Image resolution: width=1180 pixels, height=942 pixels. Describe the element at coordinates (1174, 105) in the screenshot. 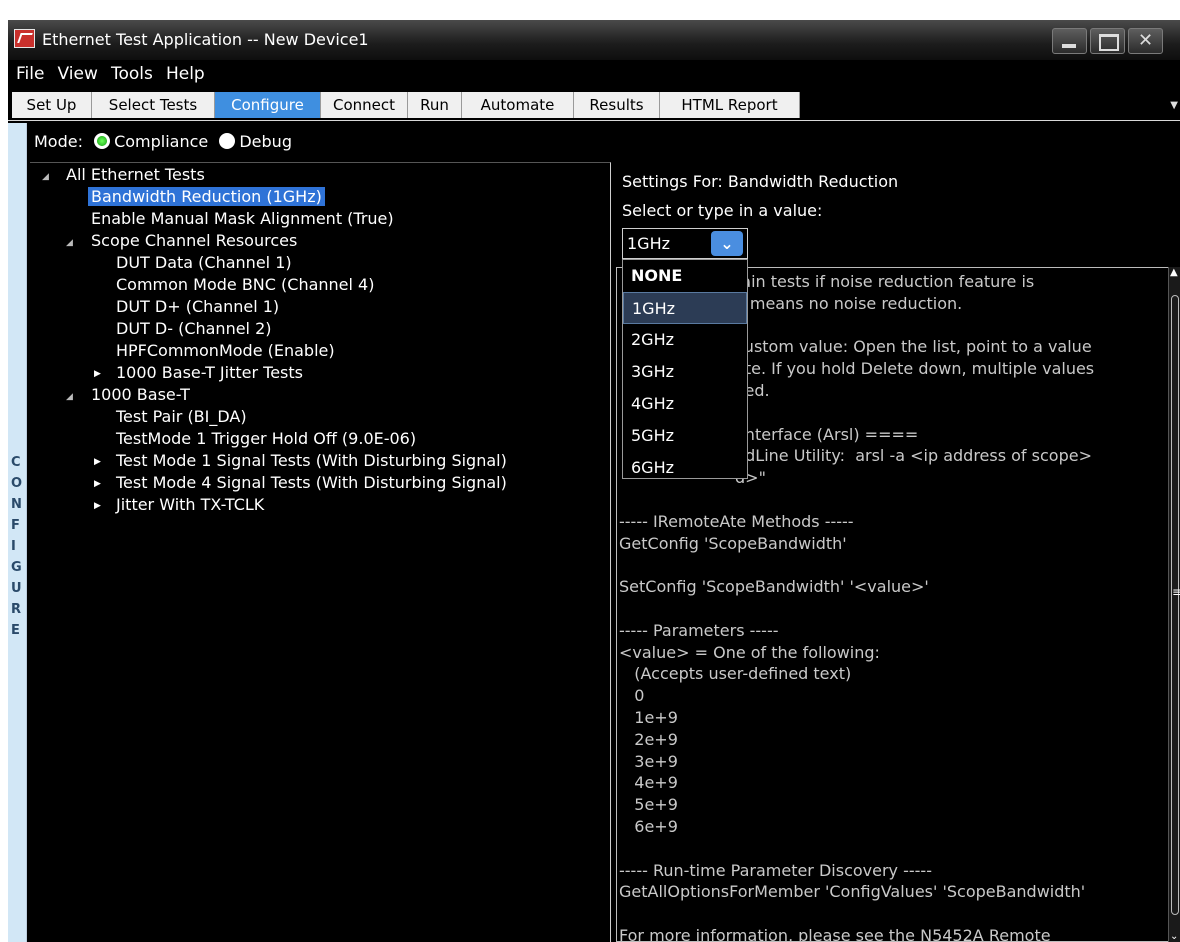

I see `tab-scroll-icon: ▼` at that location.